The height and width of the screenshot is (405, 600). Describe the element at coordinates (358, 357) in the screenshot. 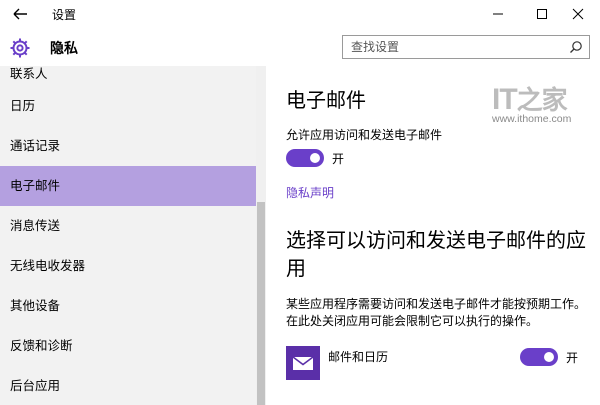

I see `app-name: 邮件和日历` at that location.